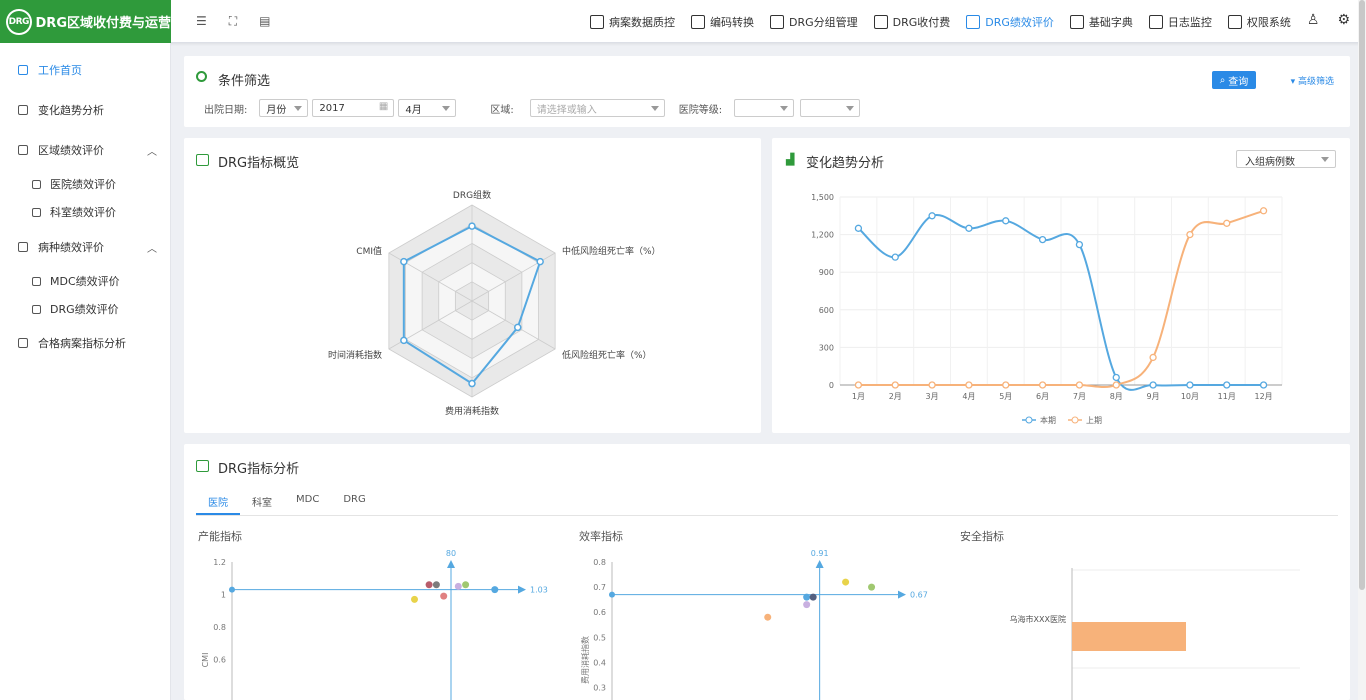 This screenshot has width=1366, height=700. What do you see at coordinates (1315, 82) in the screenshot?
I see `advanced-label: 高级筛选` at bounding box center [1315, 82].